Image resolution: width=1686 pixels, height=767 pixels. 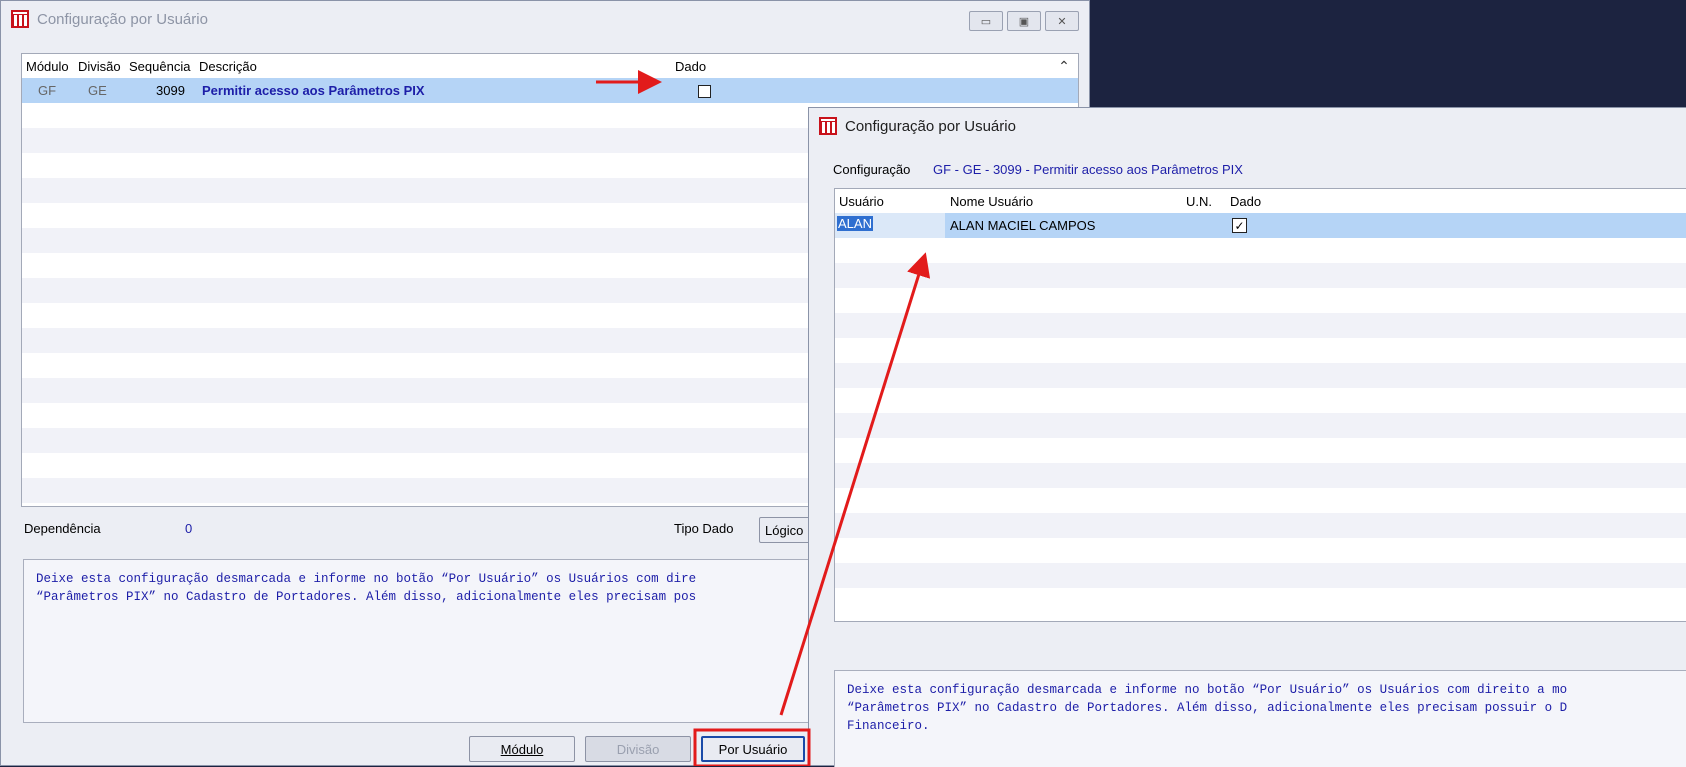 What do you see at coordinates (1023, 225) in the screenshot?
I see `cell-nome-usuario: ALAN MACIEL CAMPOS` at bounding box center [1023, 225].